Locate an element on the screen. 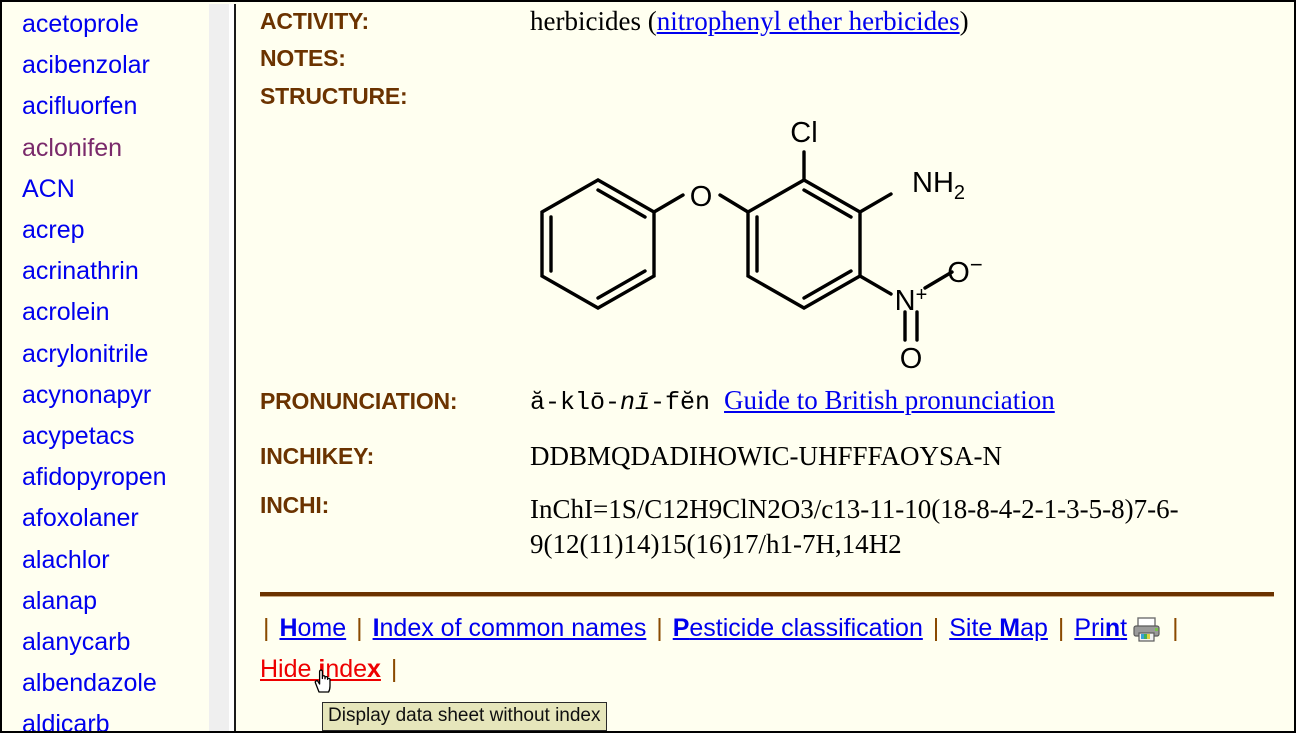 The height and width of the screenshot is (733, 1296). nav-link-home-rest: ome is located at coordinates (322, 628).